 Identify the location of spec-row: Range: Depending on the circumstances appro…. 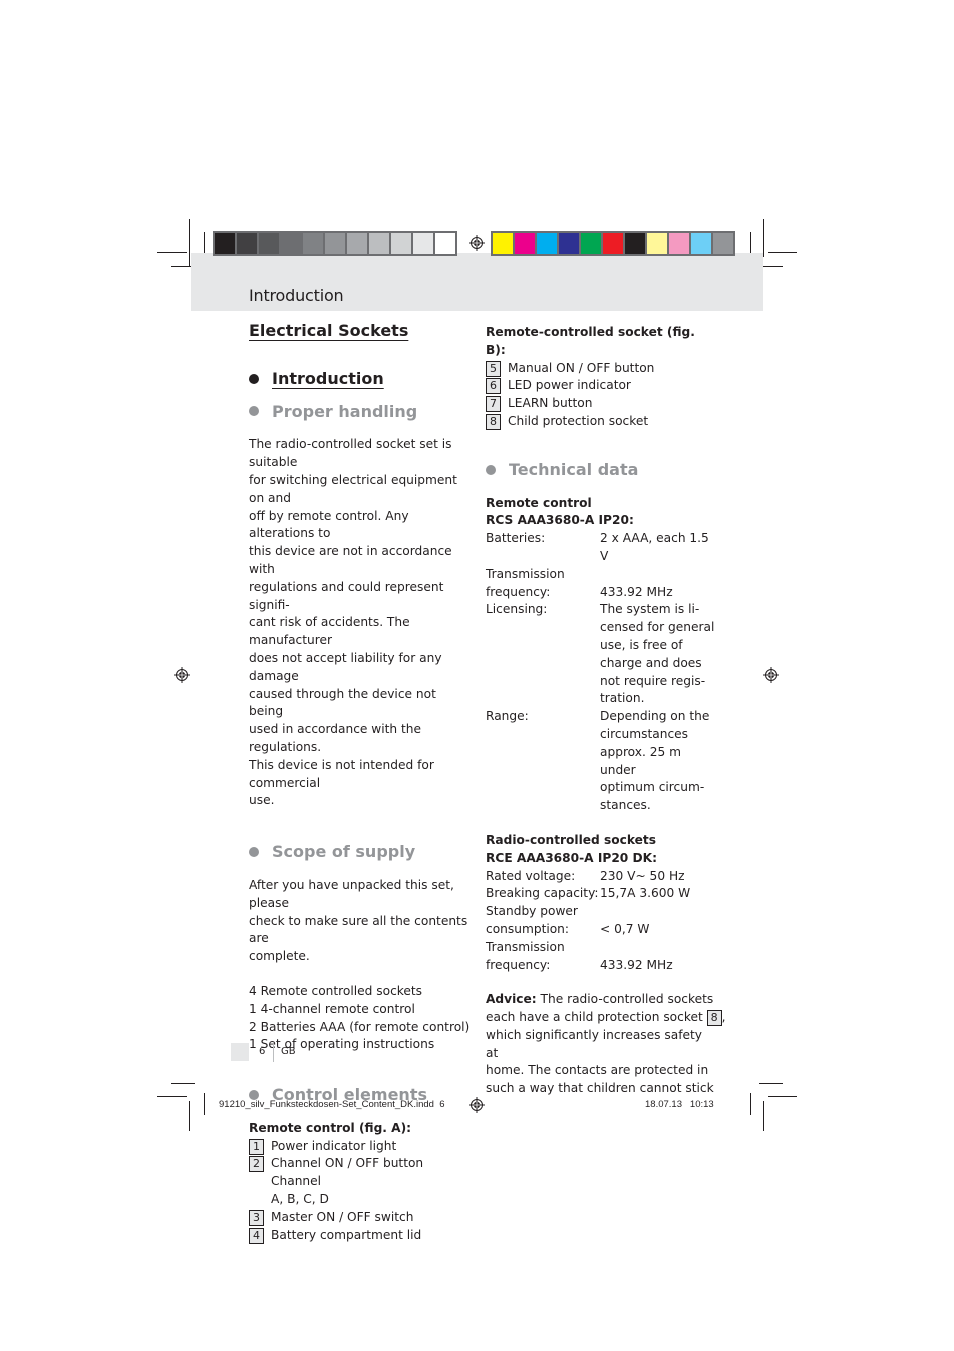
(601, 761).